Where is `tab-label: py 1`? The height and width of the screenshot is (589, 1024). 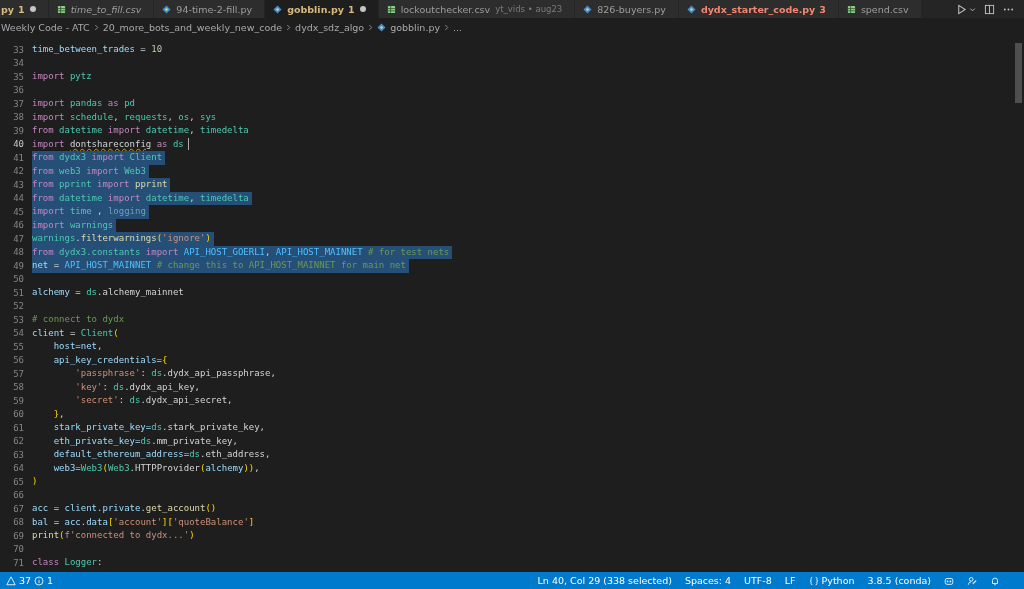
tab-label: py 1 is located at coordinates (13, 9).